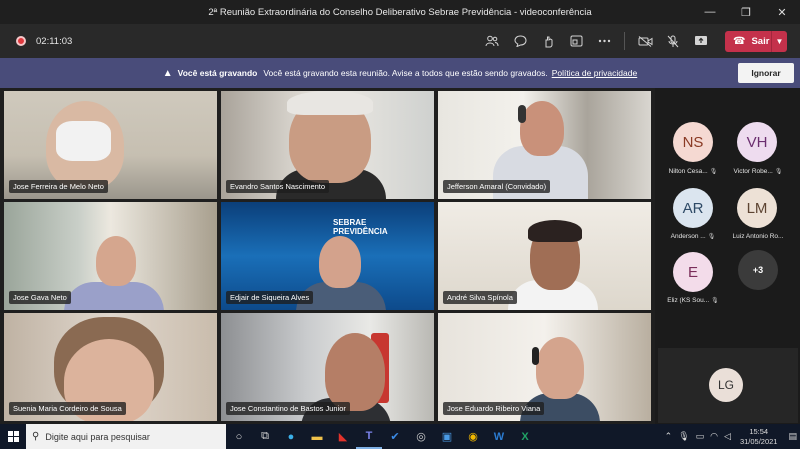  I want to click on video-tile: Jefferson Amaral (Convidado), so click(544, 145).